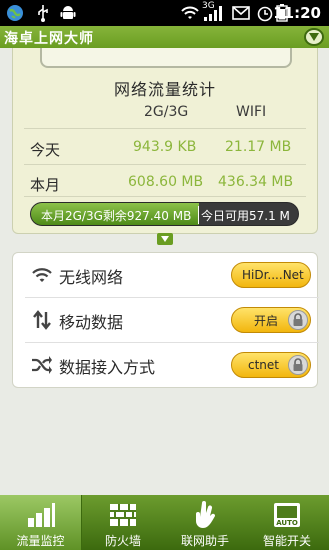 The height and width of the screenshot is (550, 329). What do you see at coordinates (43, 13) in the screenshot?
I see `usb-icon` at bounding box center [43, 13].